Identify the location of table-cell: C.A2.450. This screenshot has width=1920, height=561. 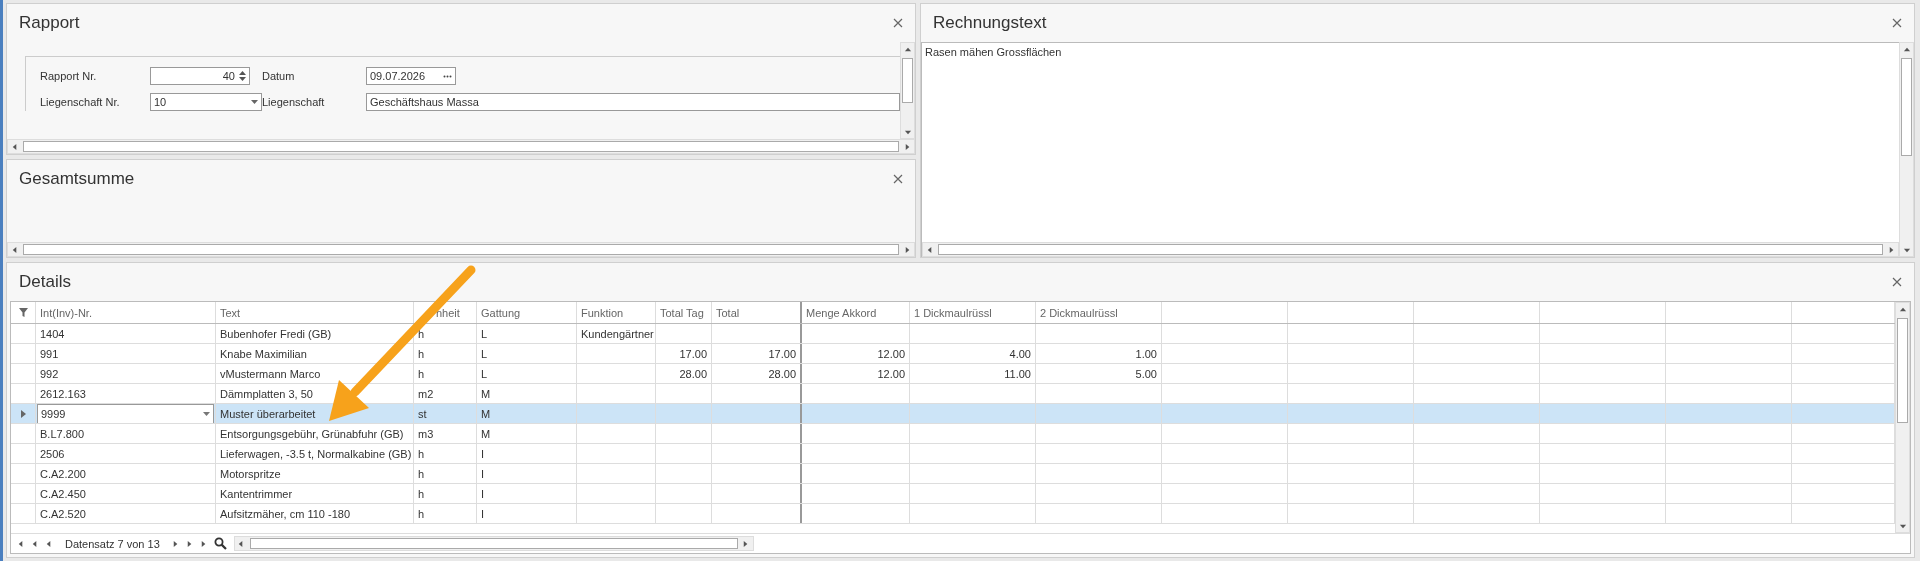
(126, 493).